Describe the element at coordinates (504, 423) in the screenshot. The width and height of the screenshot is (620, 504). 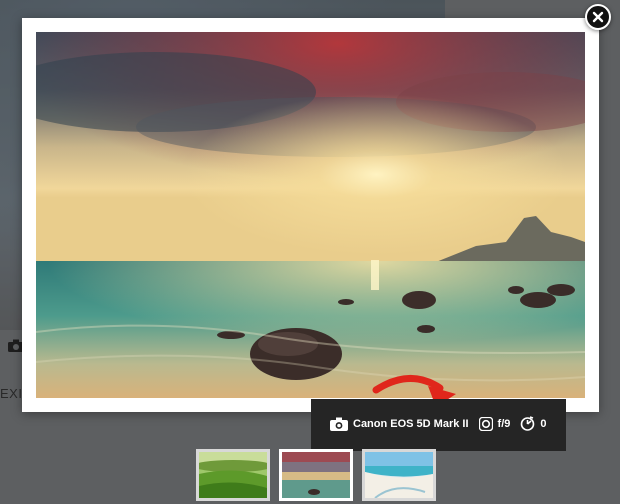
I see `aperture-value: f/9` at that location.